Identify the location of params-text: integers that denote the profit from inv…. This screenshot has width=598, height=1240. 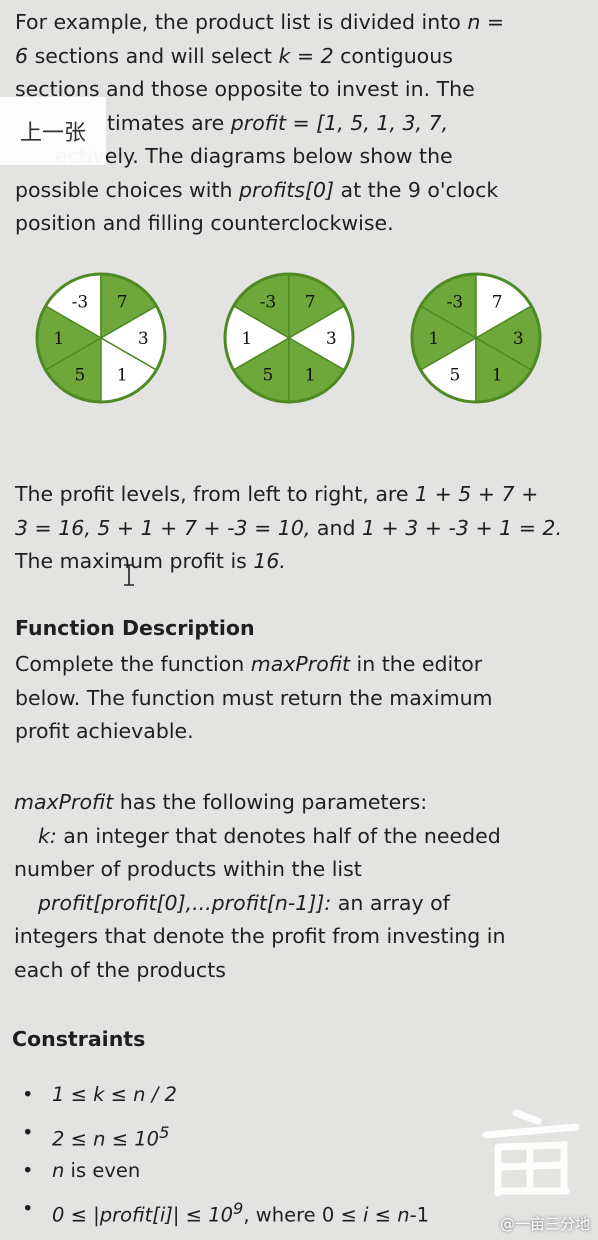
(260, 936).